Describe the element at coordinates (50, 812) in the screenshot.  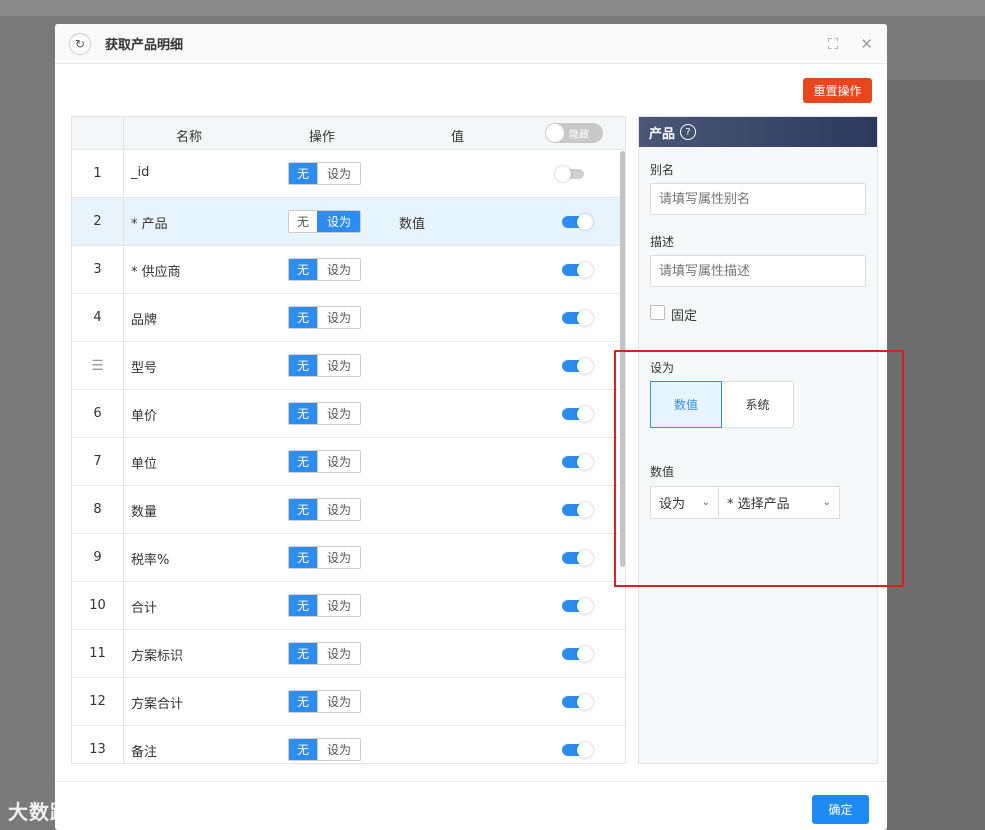
I see `watermark: 大数跨境` at that location.